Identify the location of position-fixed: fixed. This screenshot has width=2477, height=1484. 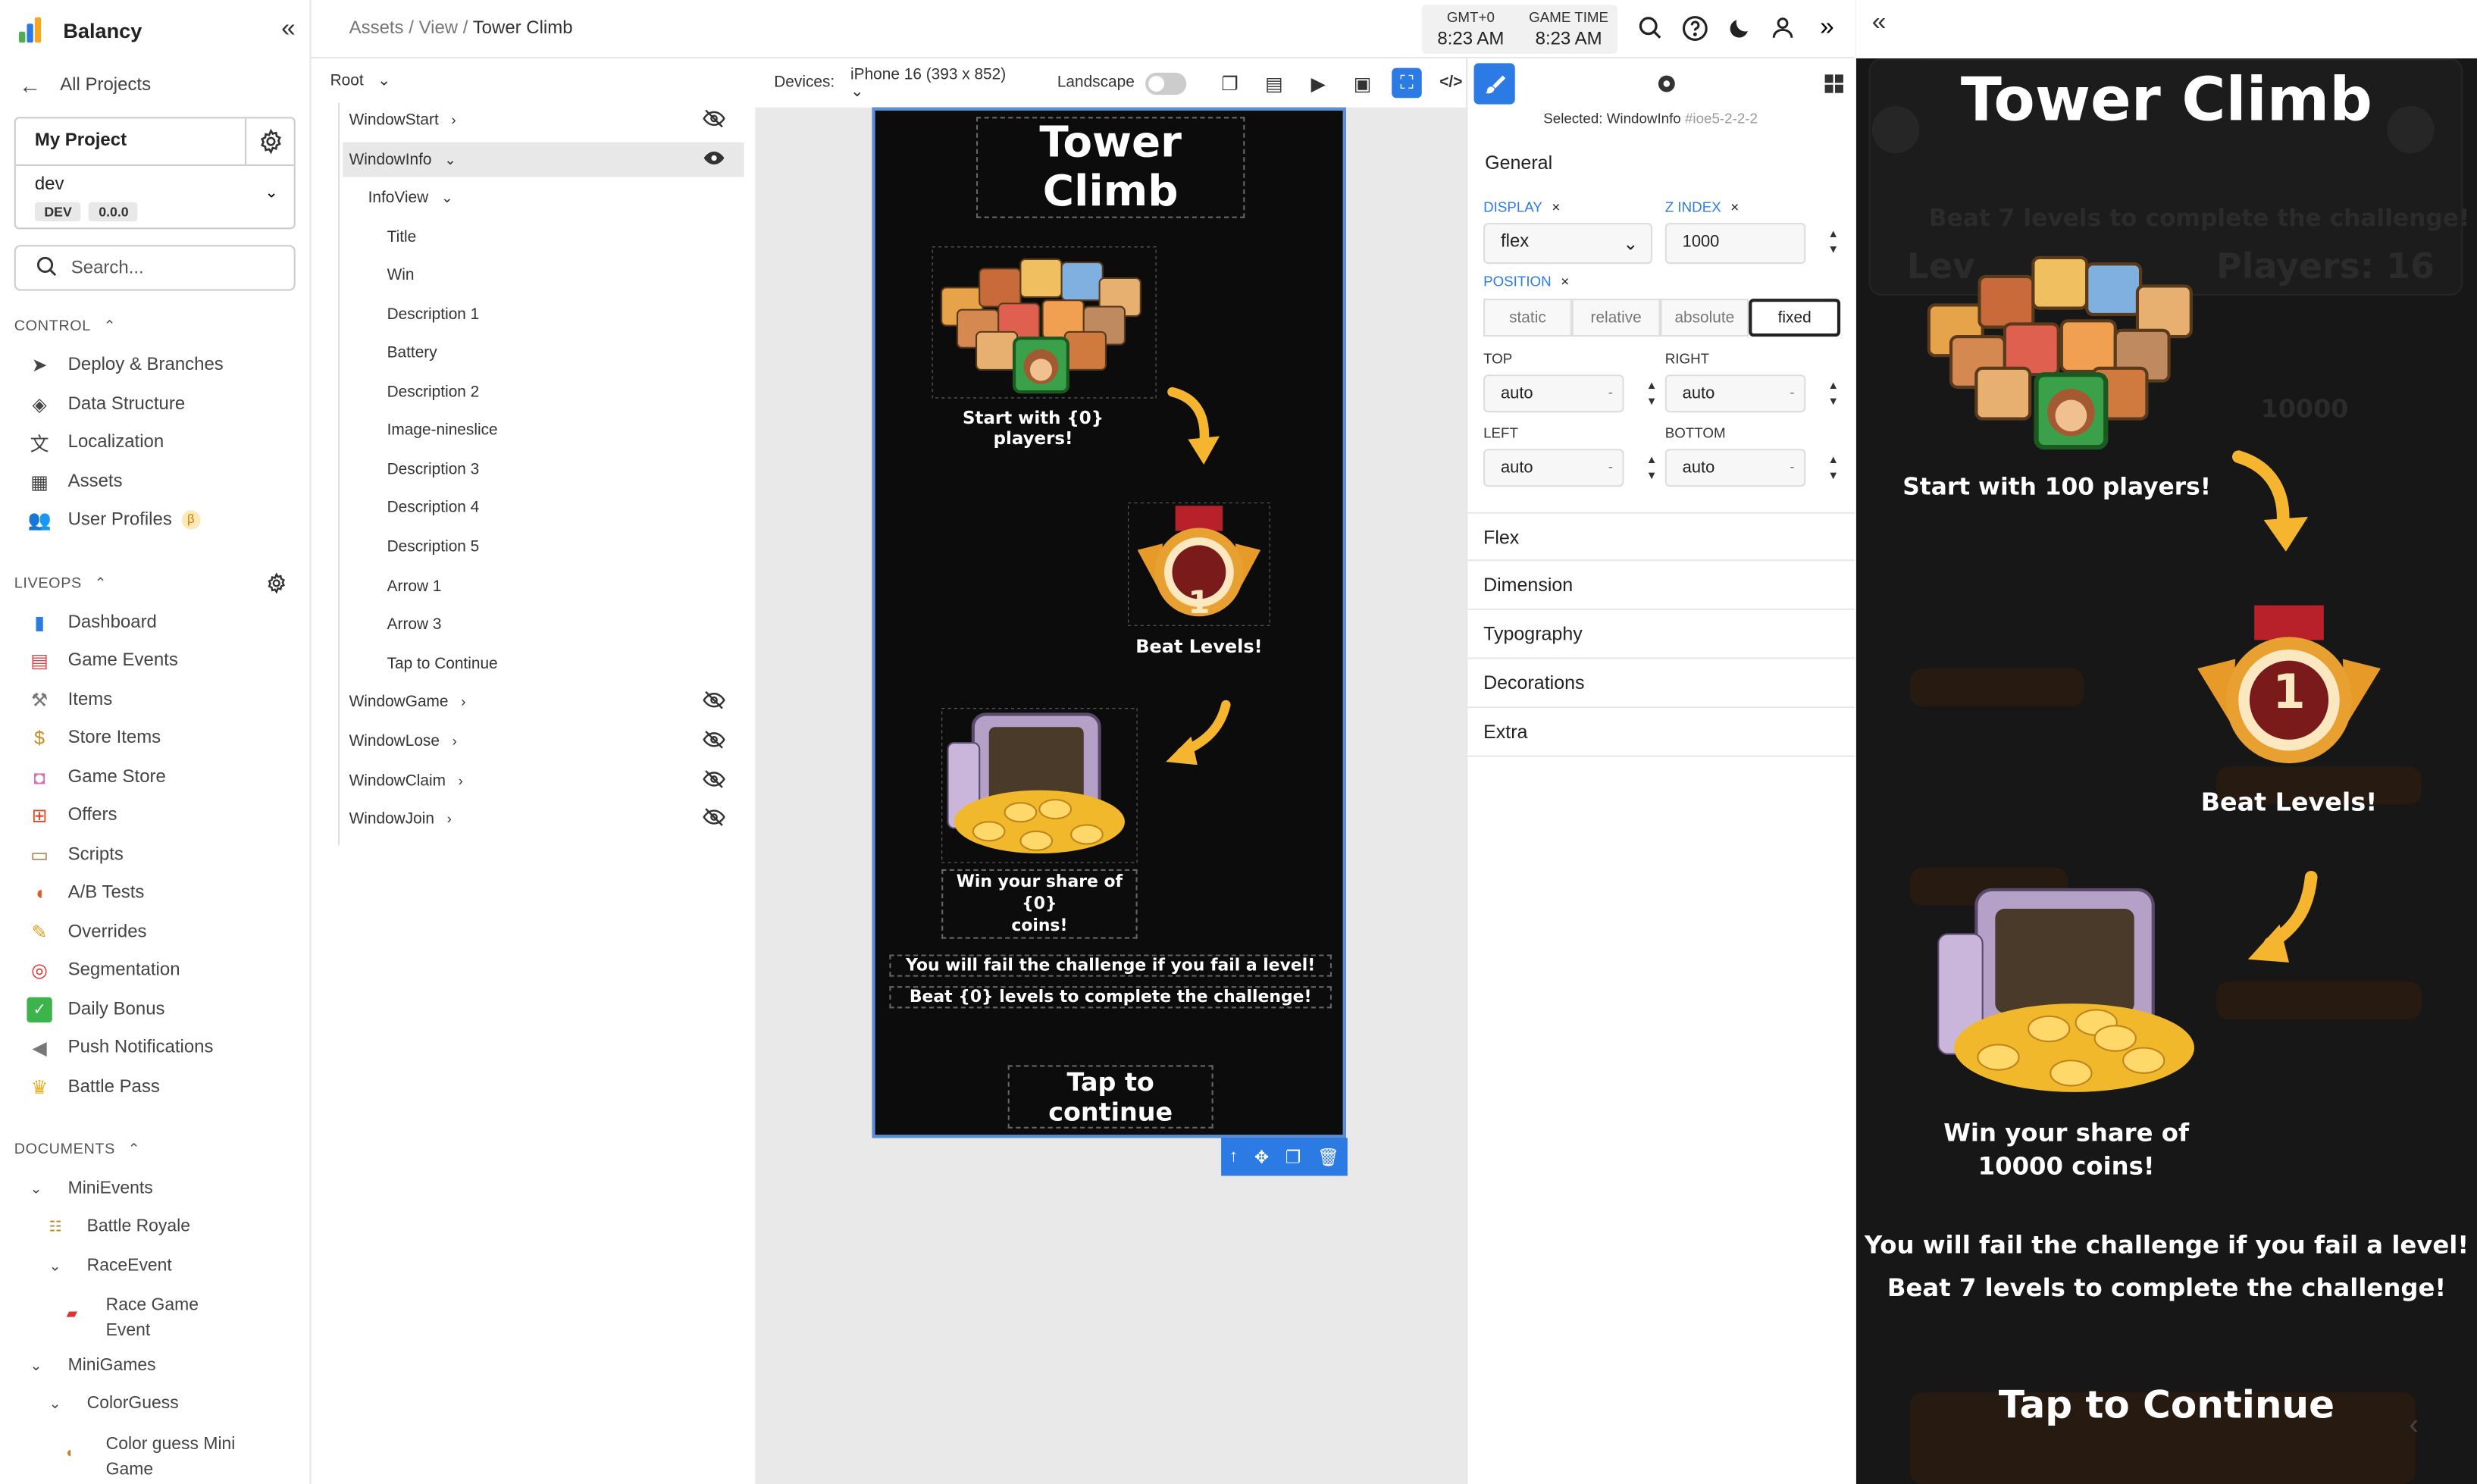
(1795, 318).